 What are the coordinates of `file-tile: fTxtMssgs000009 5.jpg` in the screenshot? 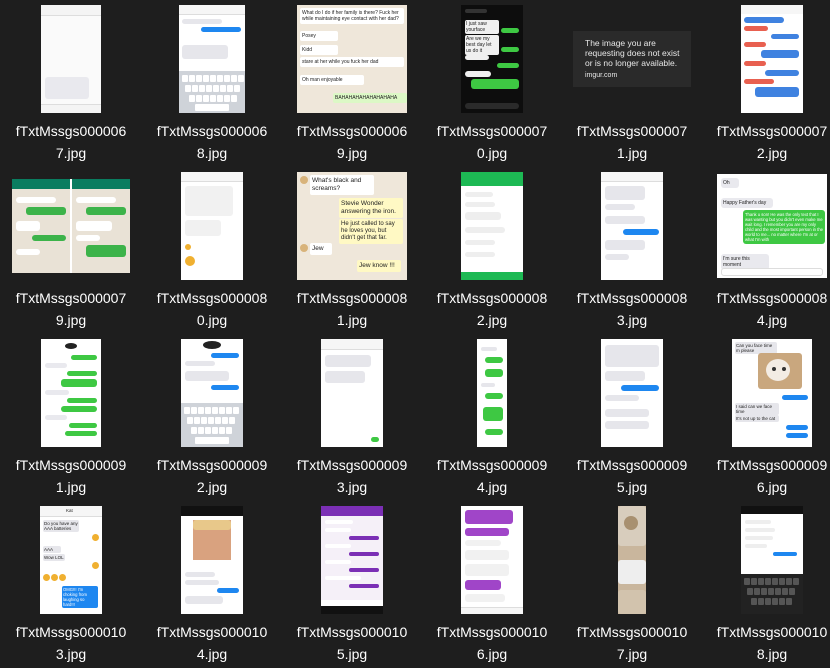 It's located at (632, 418).